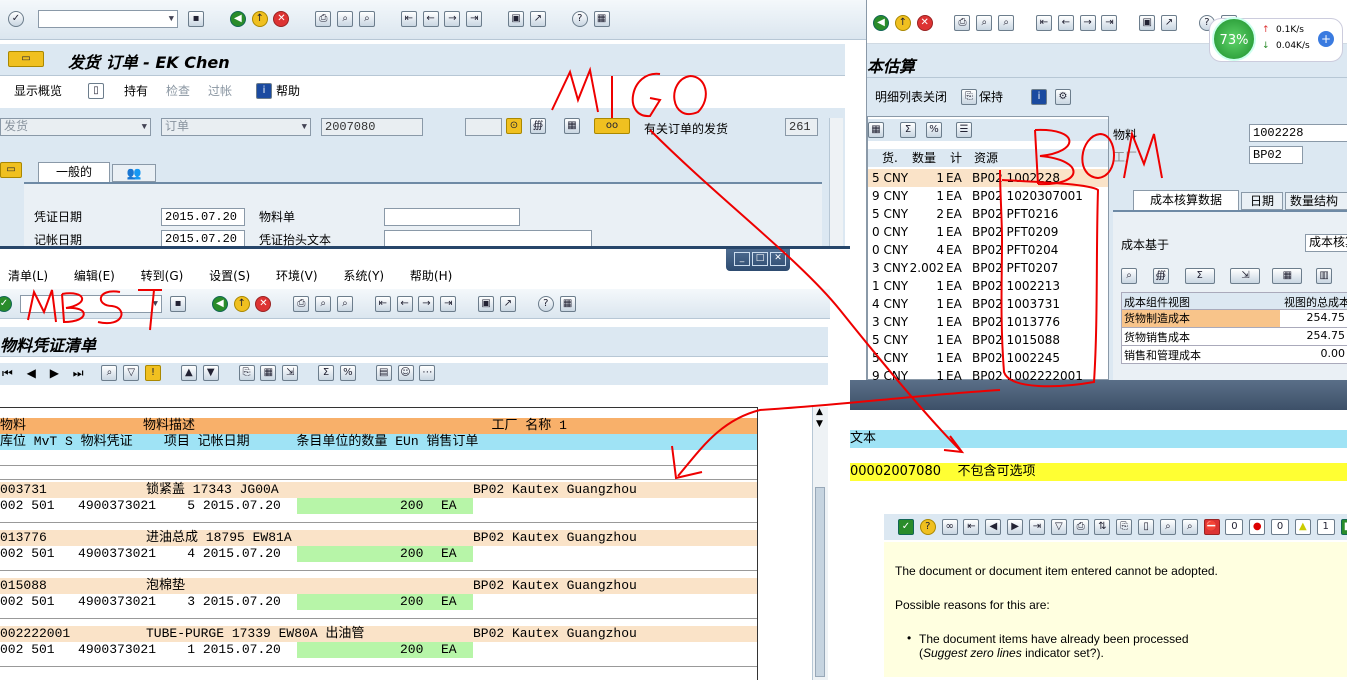 The height and width of the screenshot is (680, 1347). I want to click on last-icon: ⏭, so click(78, 373).